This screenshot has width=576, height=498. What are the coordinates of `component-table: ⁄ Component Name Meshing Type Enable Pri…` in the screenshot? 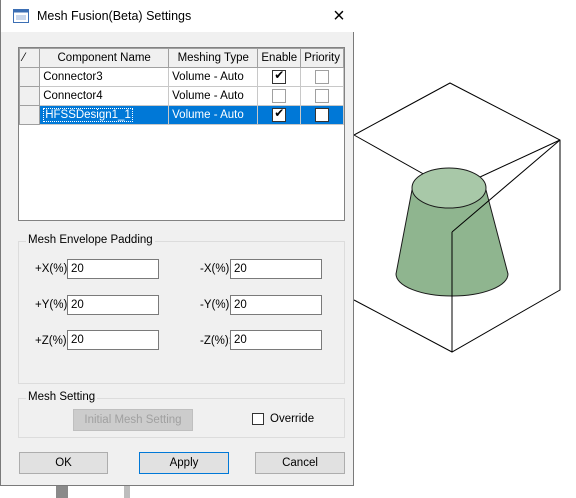 It's located at (181, 86).